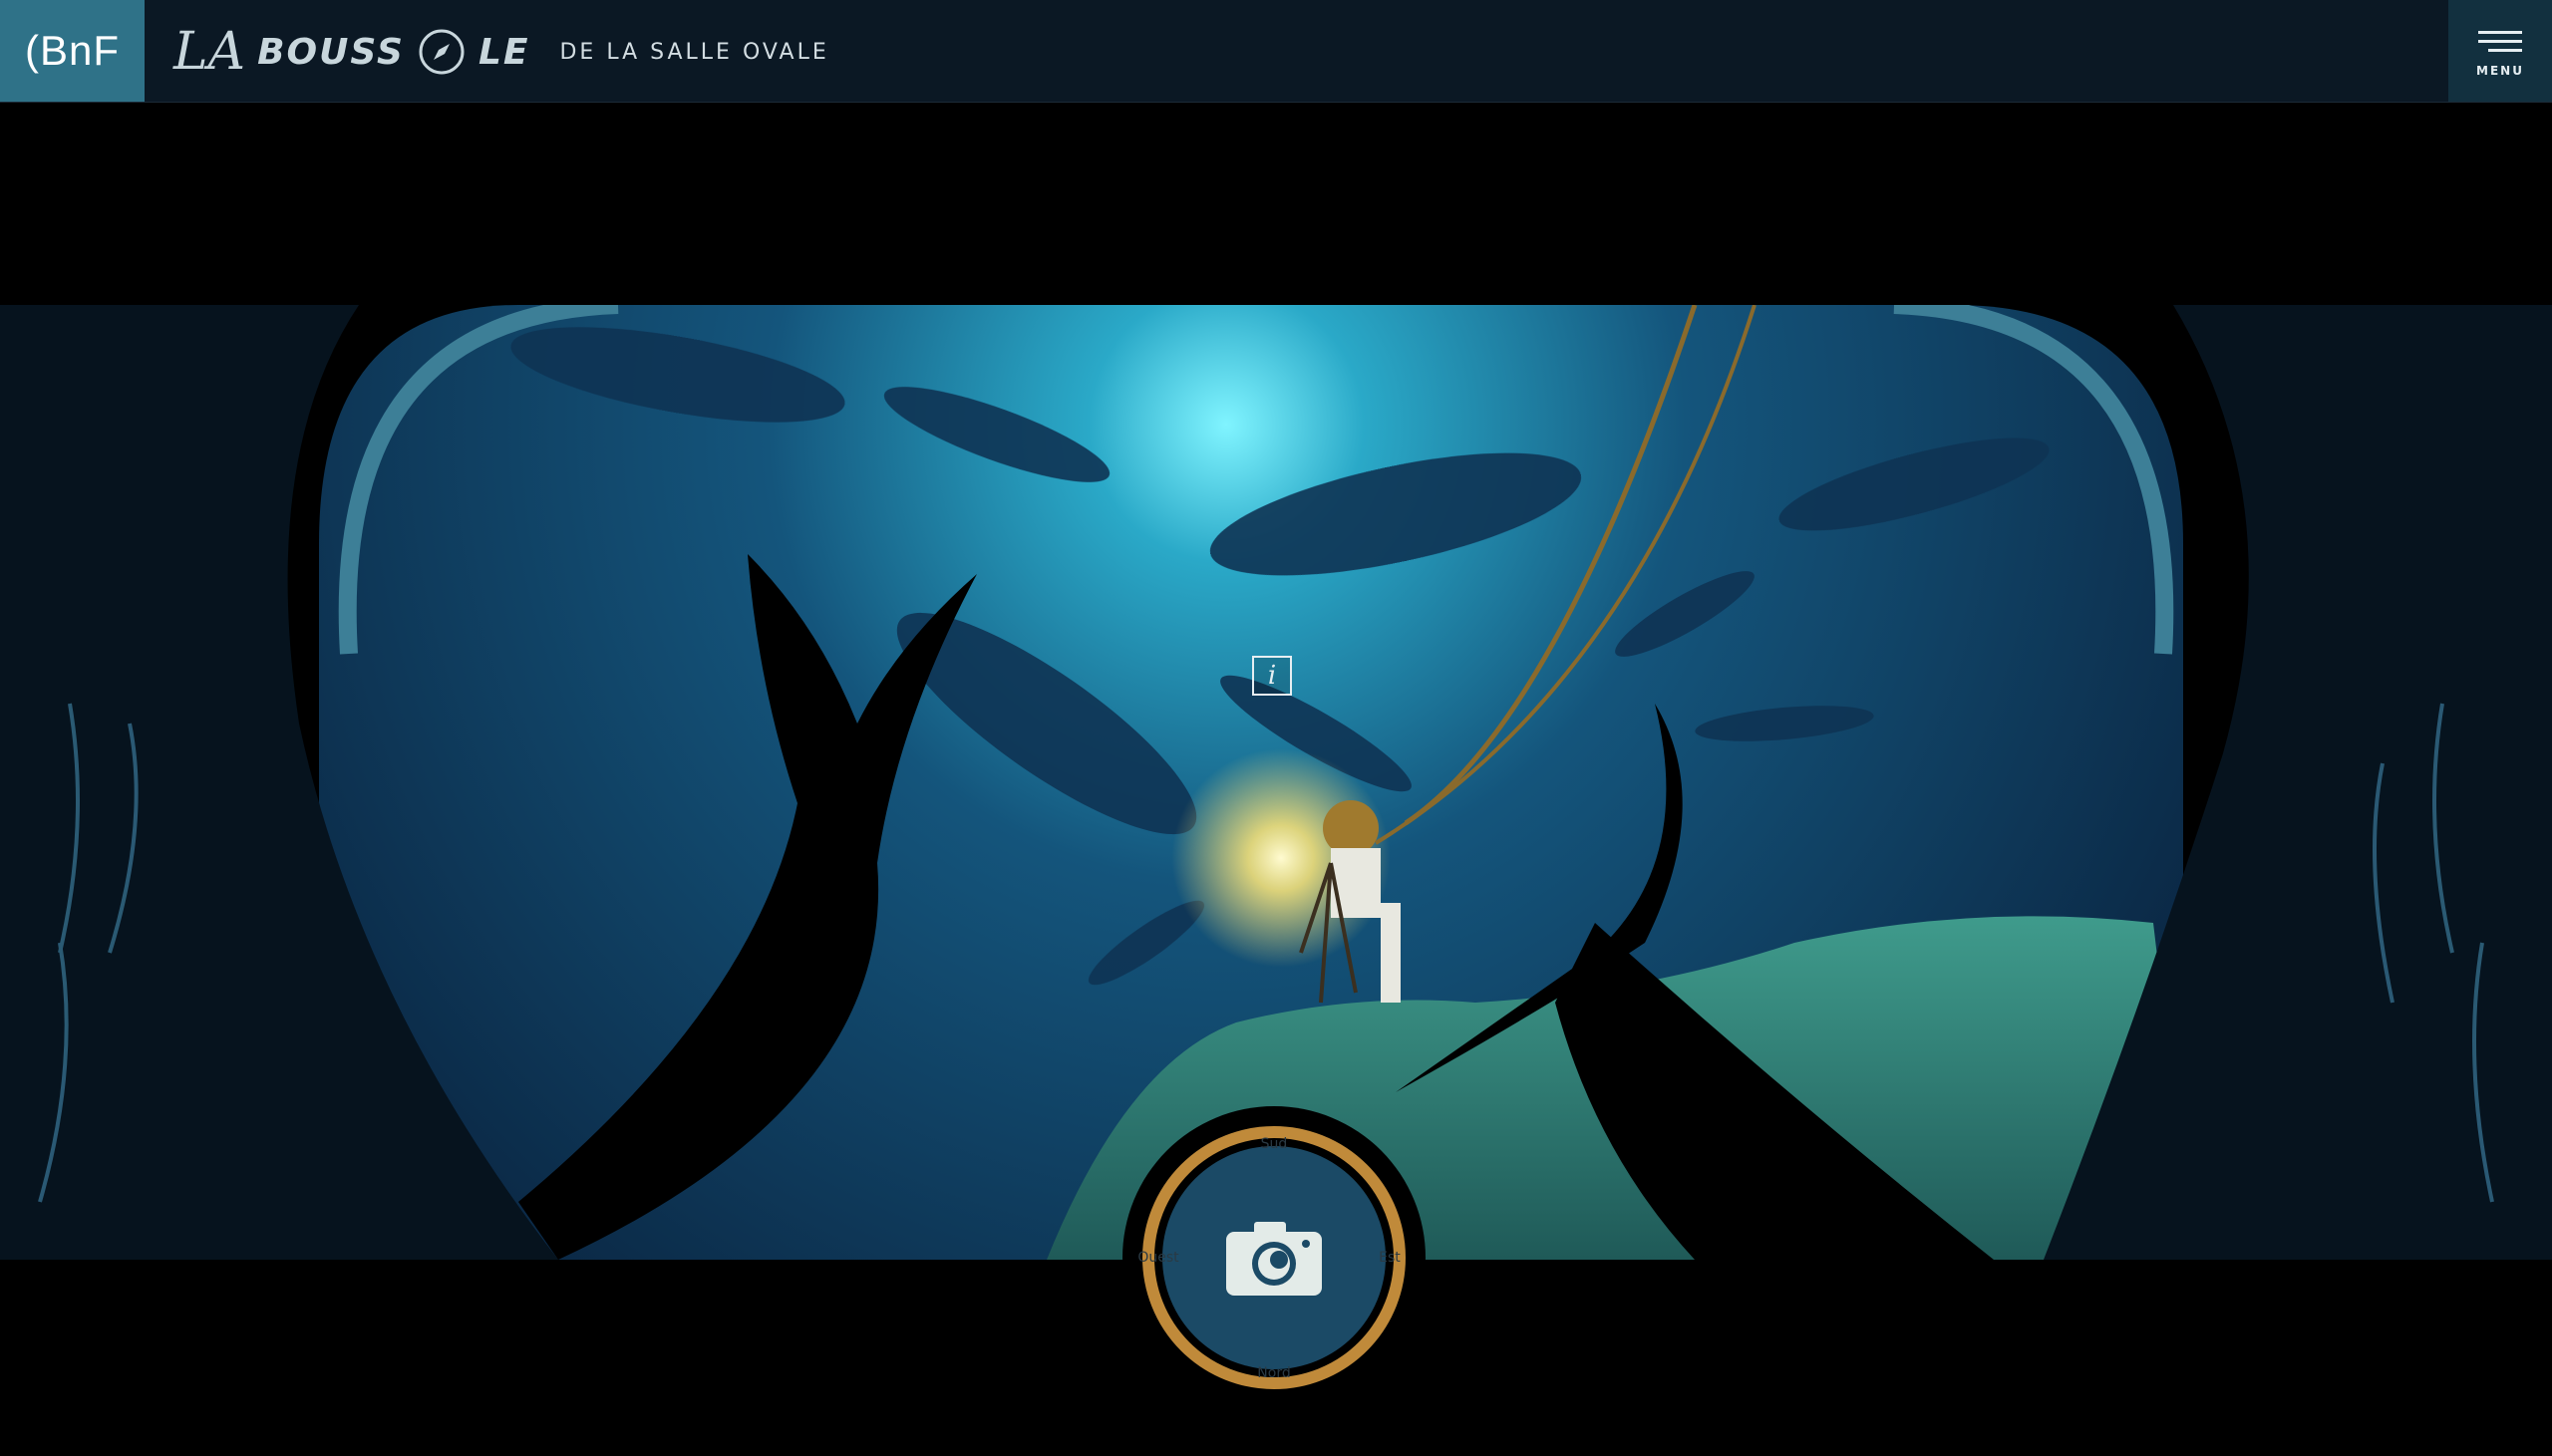  I want to click on camera-compass-ring: Sud Est Nord Ouest, so click(1274, 1257).